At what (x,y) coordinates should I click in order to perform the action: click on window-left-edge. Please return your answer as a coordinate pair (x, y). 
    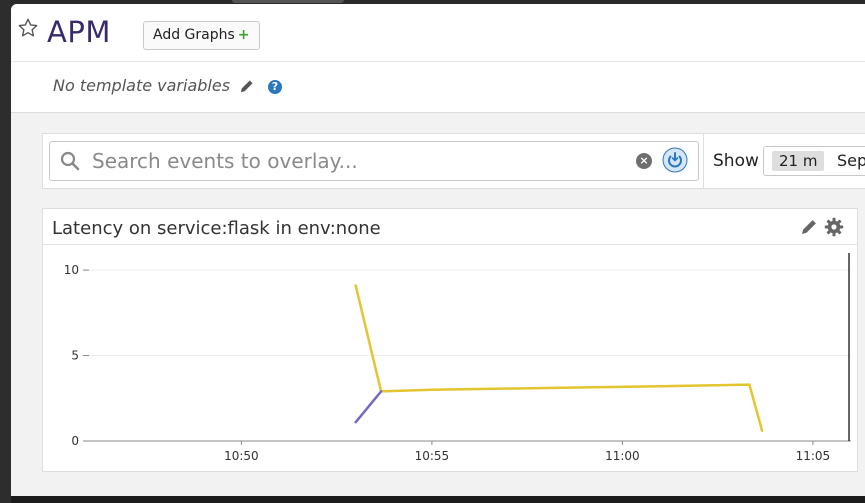
    Looking at the image, I should click on (5, 251).